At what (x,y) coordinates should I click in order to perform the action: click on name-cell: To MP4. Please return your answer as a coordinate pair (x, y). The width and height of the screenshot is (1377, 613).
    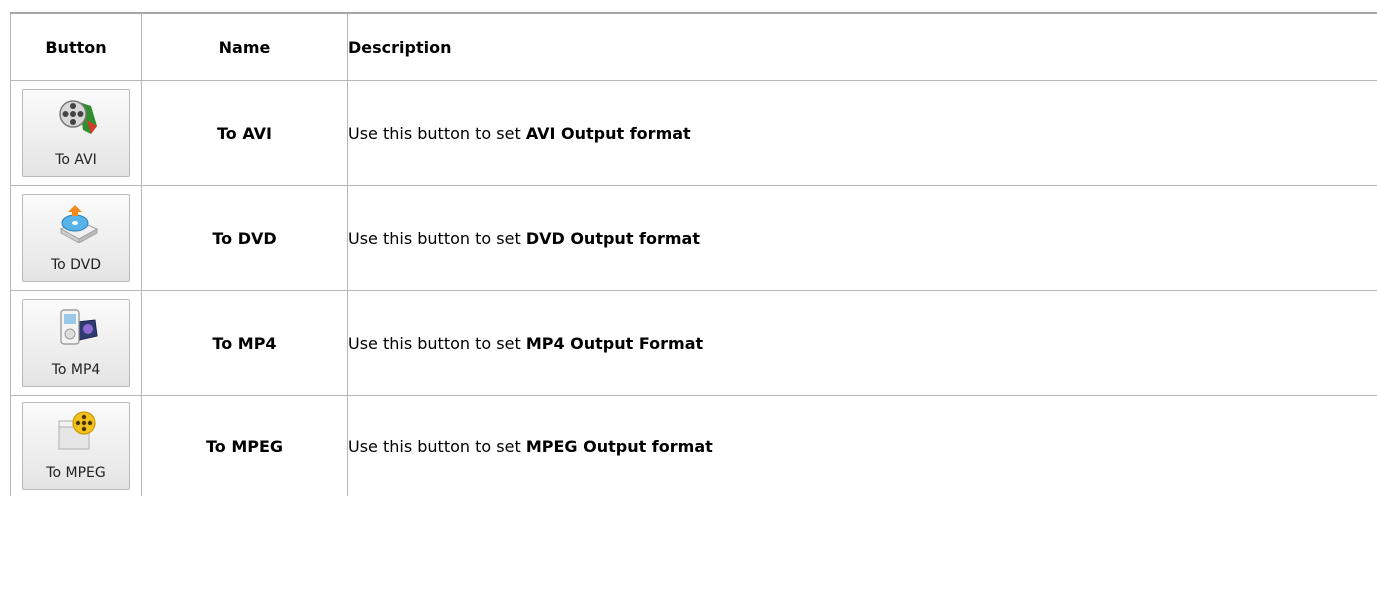
    Looking at the image, I should click on (244, 343).